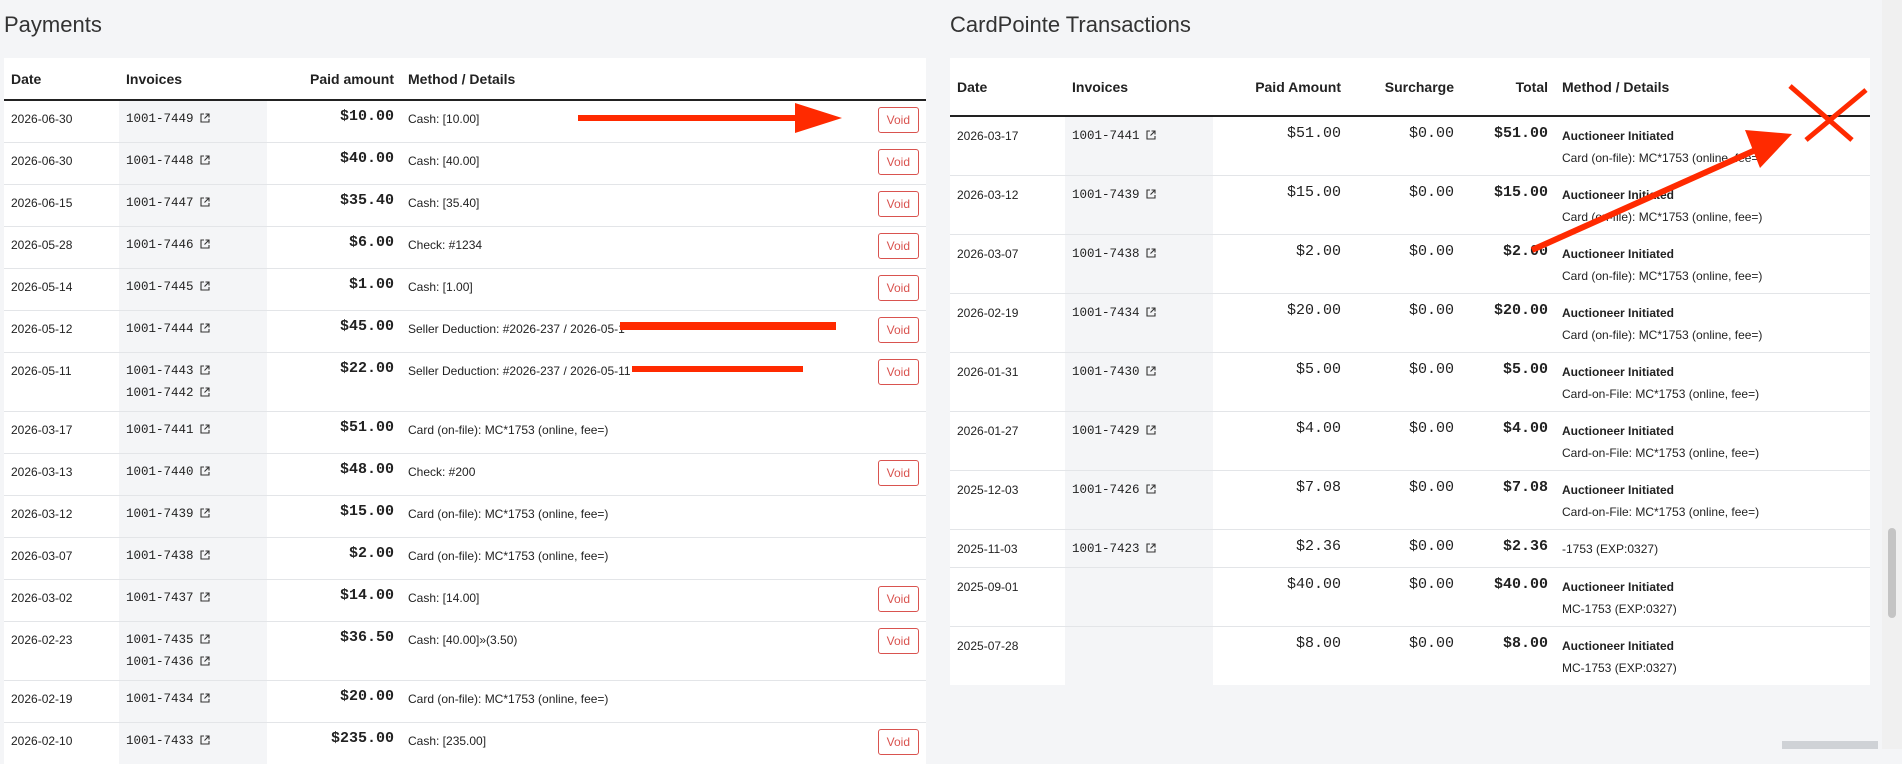 The height and width of the screenshot is (764, 1902). What do you see at coordinates (193, 371) in the screenshot?
I see `invoice-link: 1001-7443` at bounding box center [193, 371].